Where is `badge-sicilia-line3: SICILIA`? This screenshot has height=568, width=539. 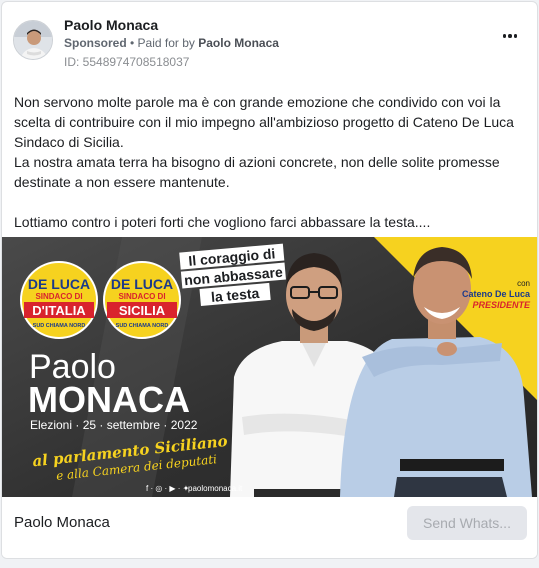
badge-sicilia-line3: SICILIA is located at coordinates (142, 310).